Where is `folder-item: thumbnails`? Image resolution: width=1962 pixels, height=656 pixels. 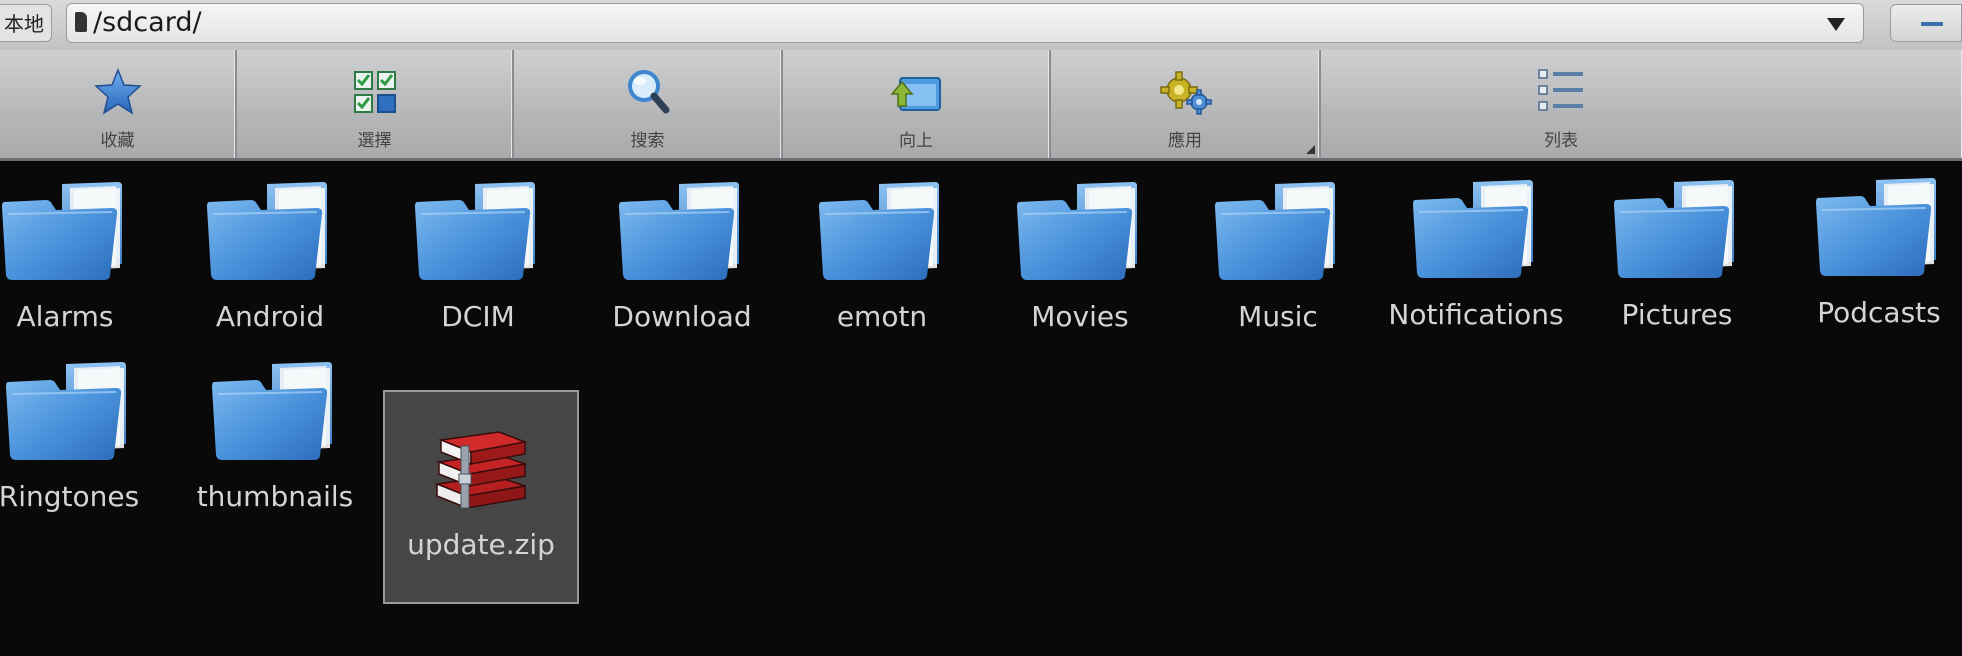
folder-item: thumbnails is located at coordinates (275, 440).